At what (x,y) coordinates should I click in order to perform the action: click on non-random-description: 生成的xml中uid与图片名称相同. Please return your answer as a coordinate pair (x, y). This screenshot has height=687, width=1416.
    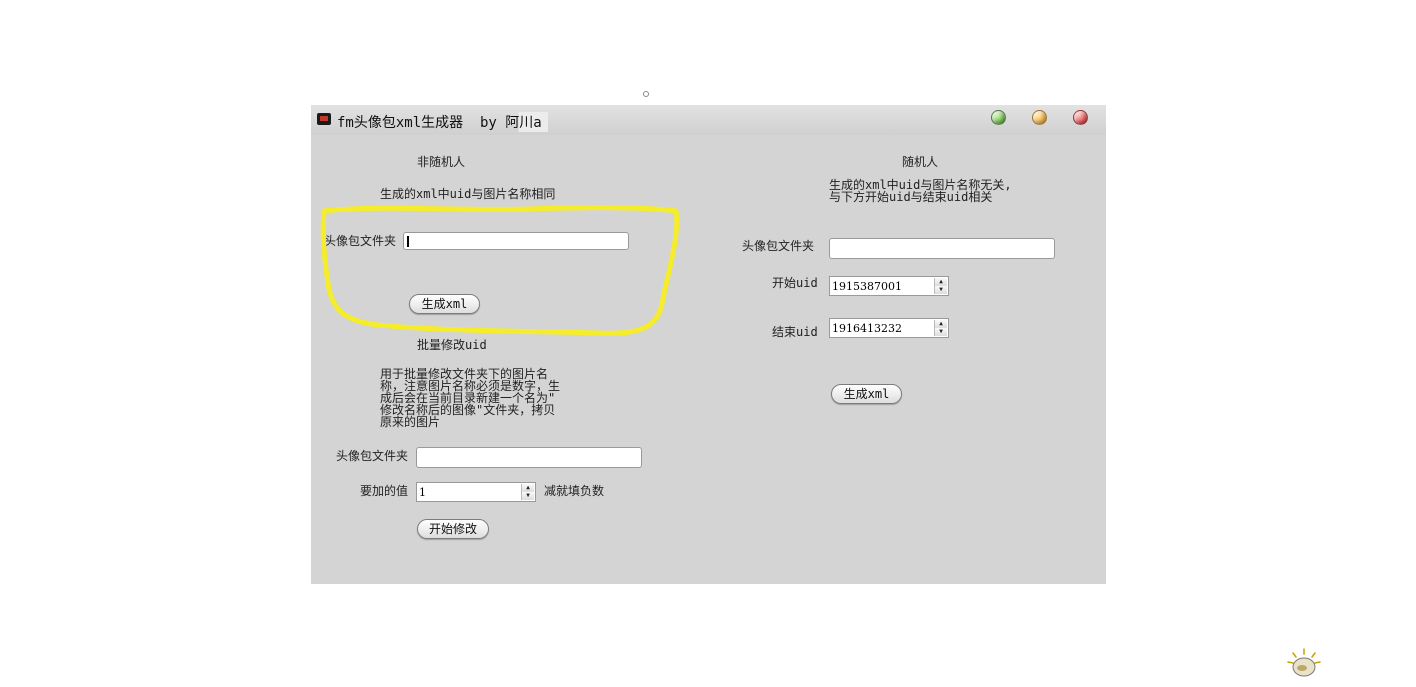
    Looking at the image, I should click on (468, 194).